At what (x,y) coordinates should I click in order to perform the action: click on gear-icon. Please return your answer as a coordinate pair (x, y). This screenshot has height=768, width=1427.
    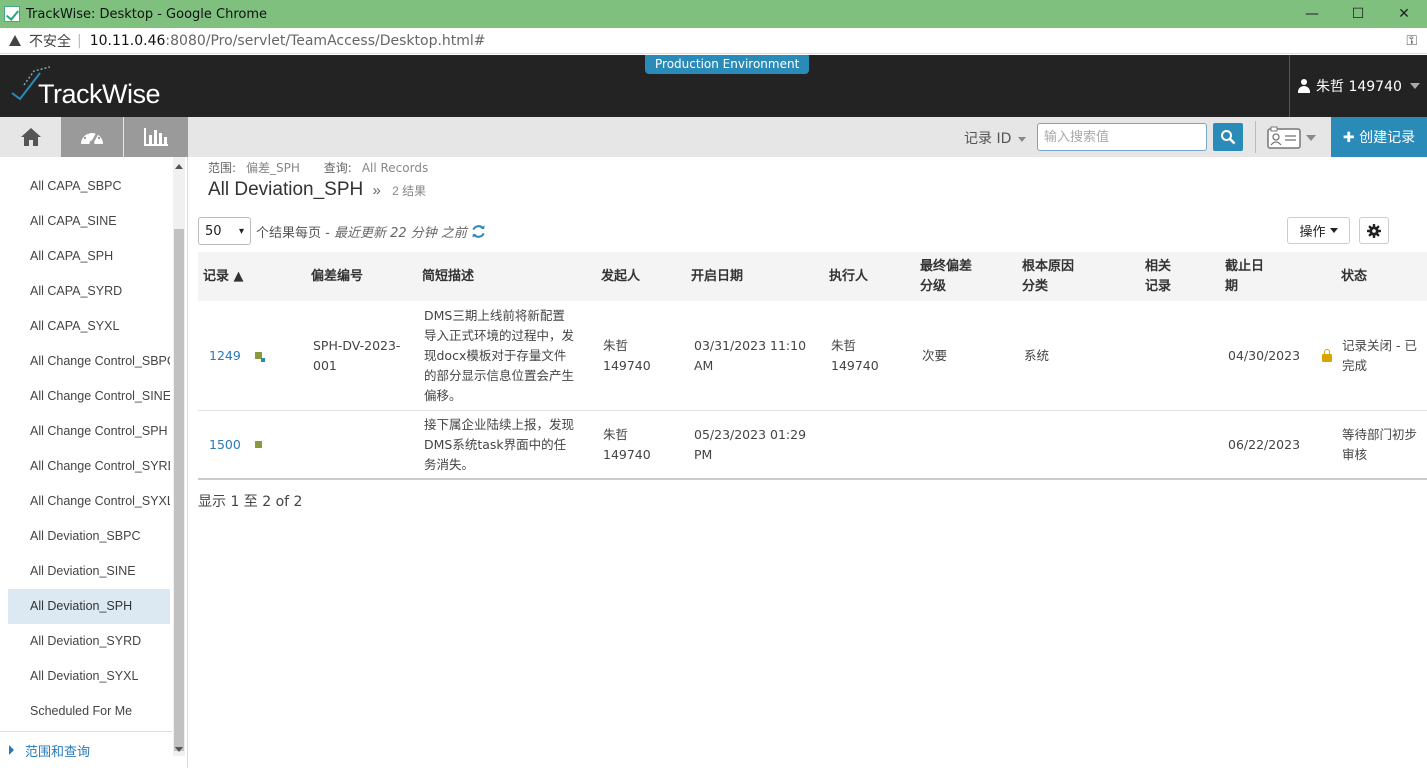
    Looking at the image, I should click on (1374, 230).